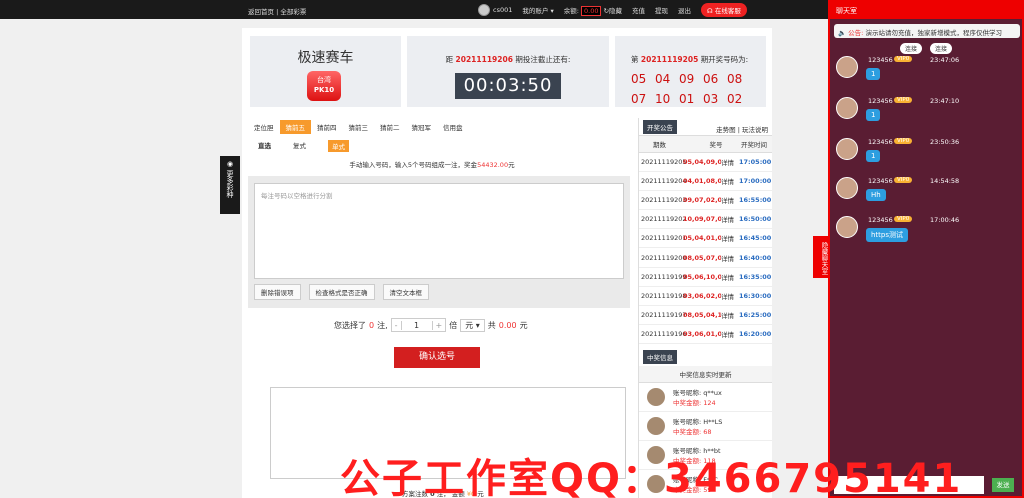  What do you see at coordinates (264, 127) in the screenshot?
I see `tab-position: 定位胆` at bounding box center [264, 127].